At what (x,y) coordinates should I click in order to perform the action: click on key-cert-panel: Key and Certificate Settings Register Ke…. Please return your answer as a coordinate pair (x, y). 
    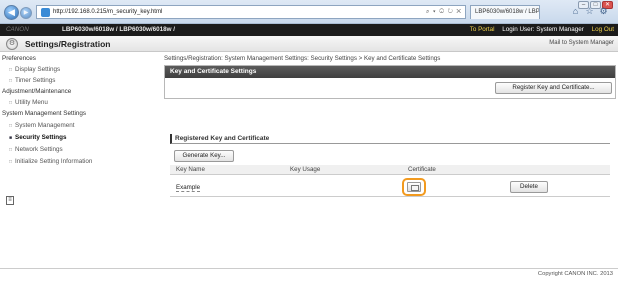
    Looking at the image, I should click on (390, 82).